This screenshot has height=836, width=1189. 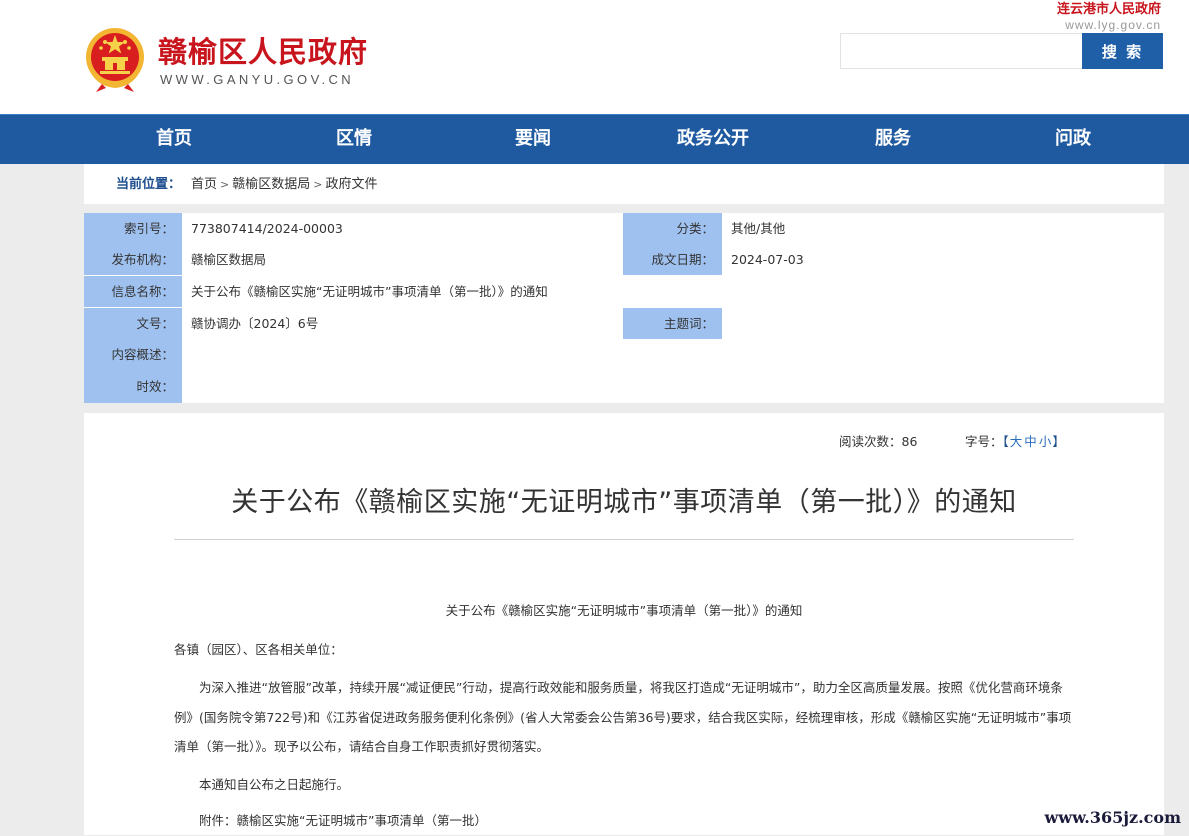 I want to click on keywords-label: 主题词：, so click(x=672, y=323).